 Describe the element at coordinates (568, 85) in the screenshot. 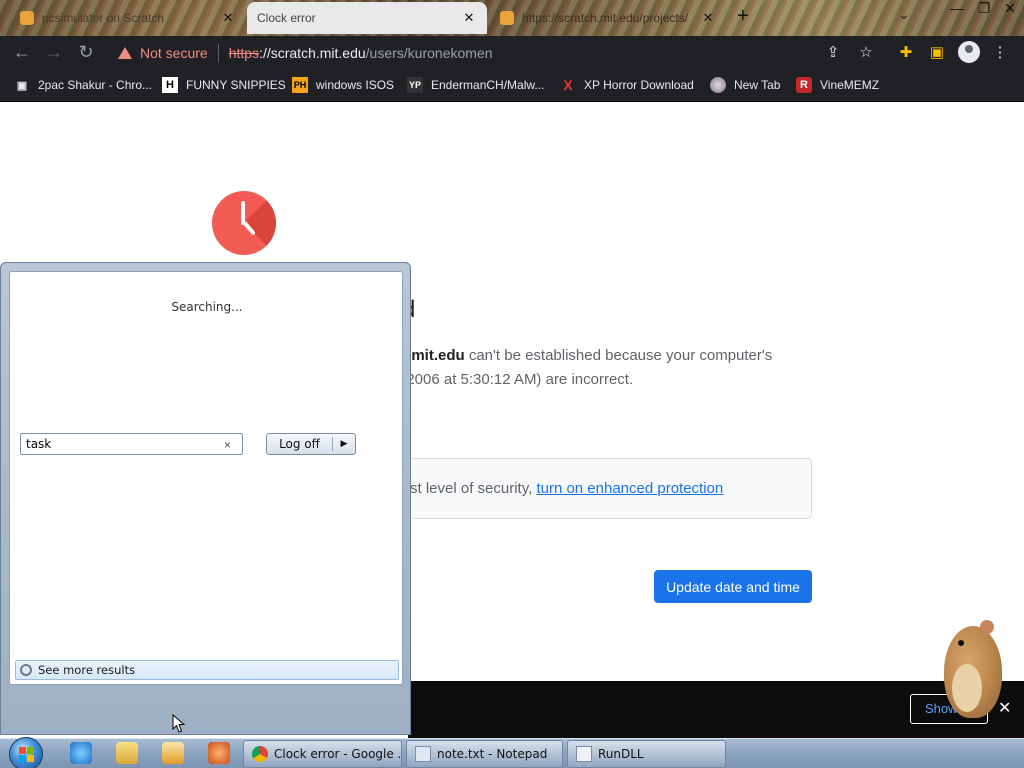

I see `x-logo-icon: X` at that location.